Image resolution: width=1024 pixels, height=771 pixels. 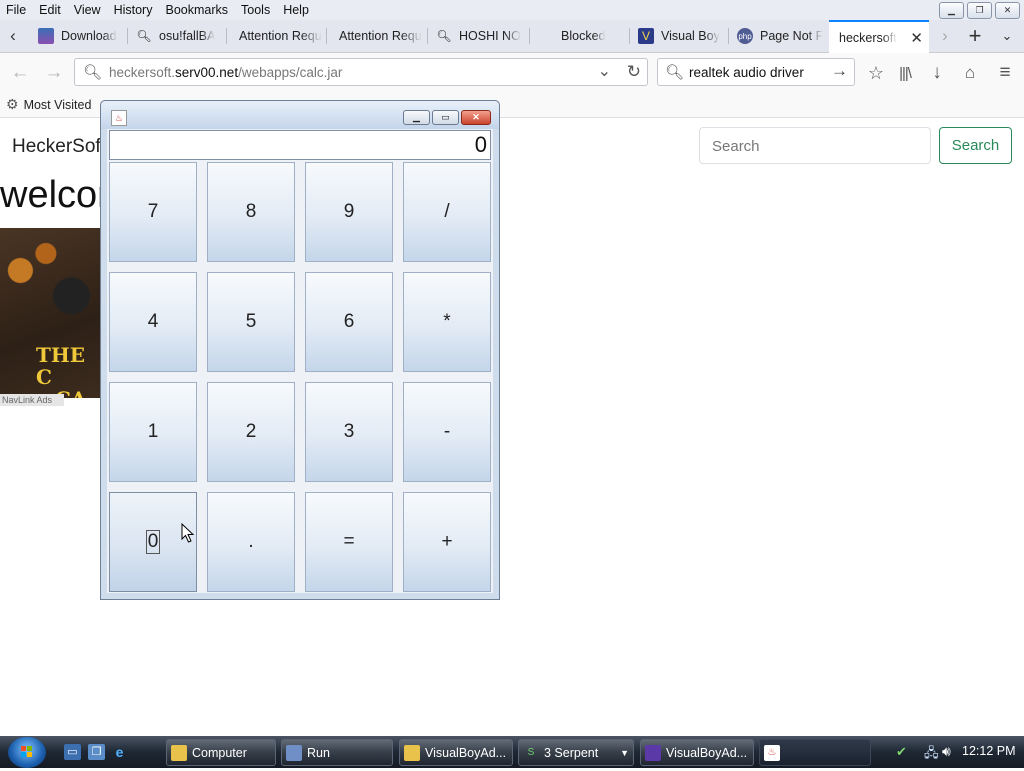 What do you see at coordinates (412, 752) in the screenshot?
I see `folder-icon` at bounding box center [412, 752].